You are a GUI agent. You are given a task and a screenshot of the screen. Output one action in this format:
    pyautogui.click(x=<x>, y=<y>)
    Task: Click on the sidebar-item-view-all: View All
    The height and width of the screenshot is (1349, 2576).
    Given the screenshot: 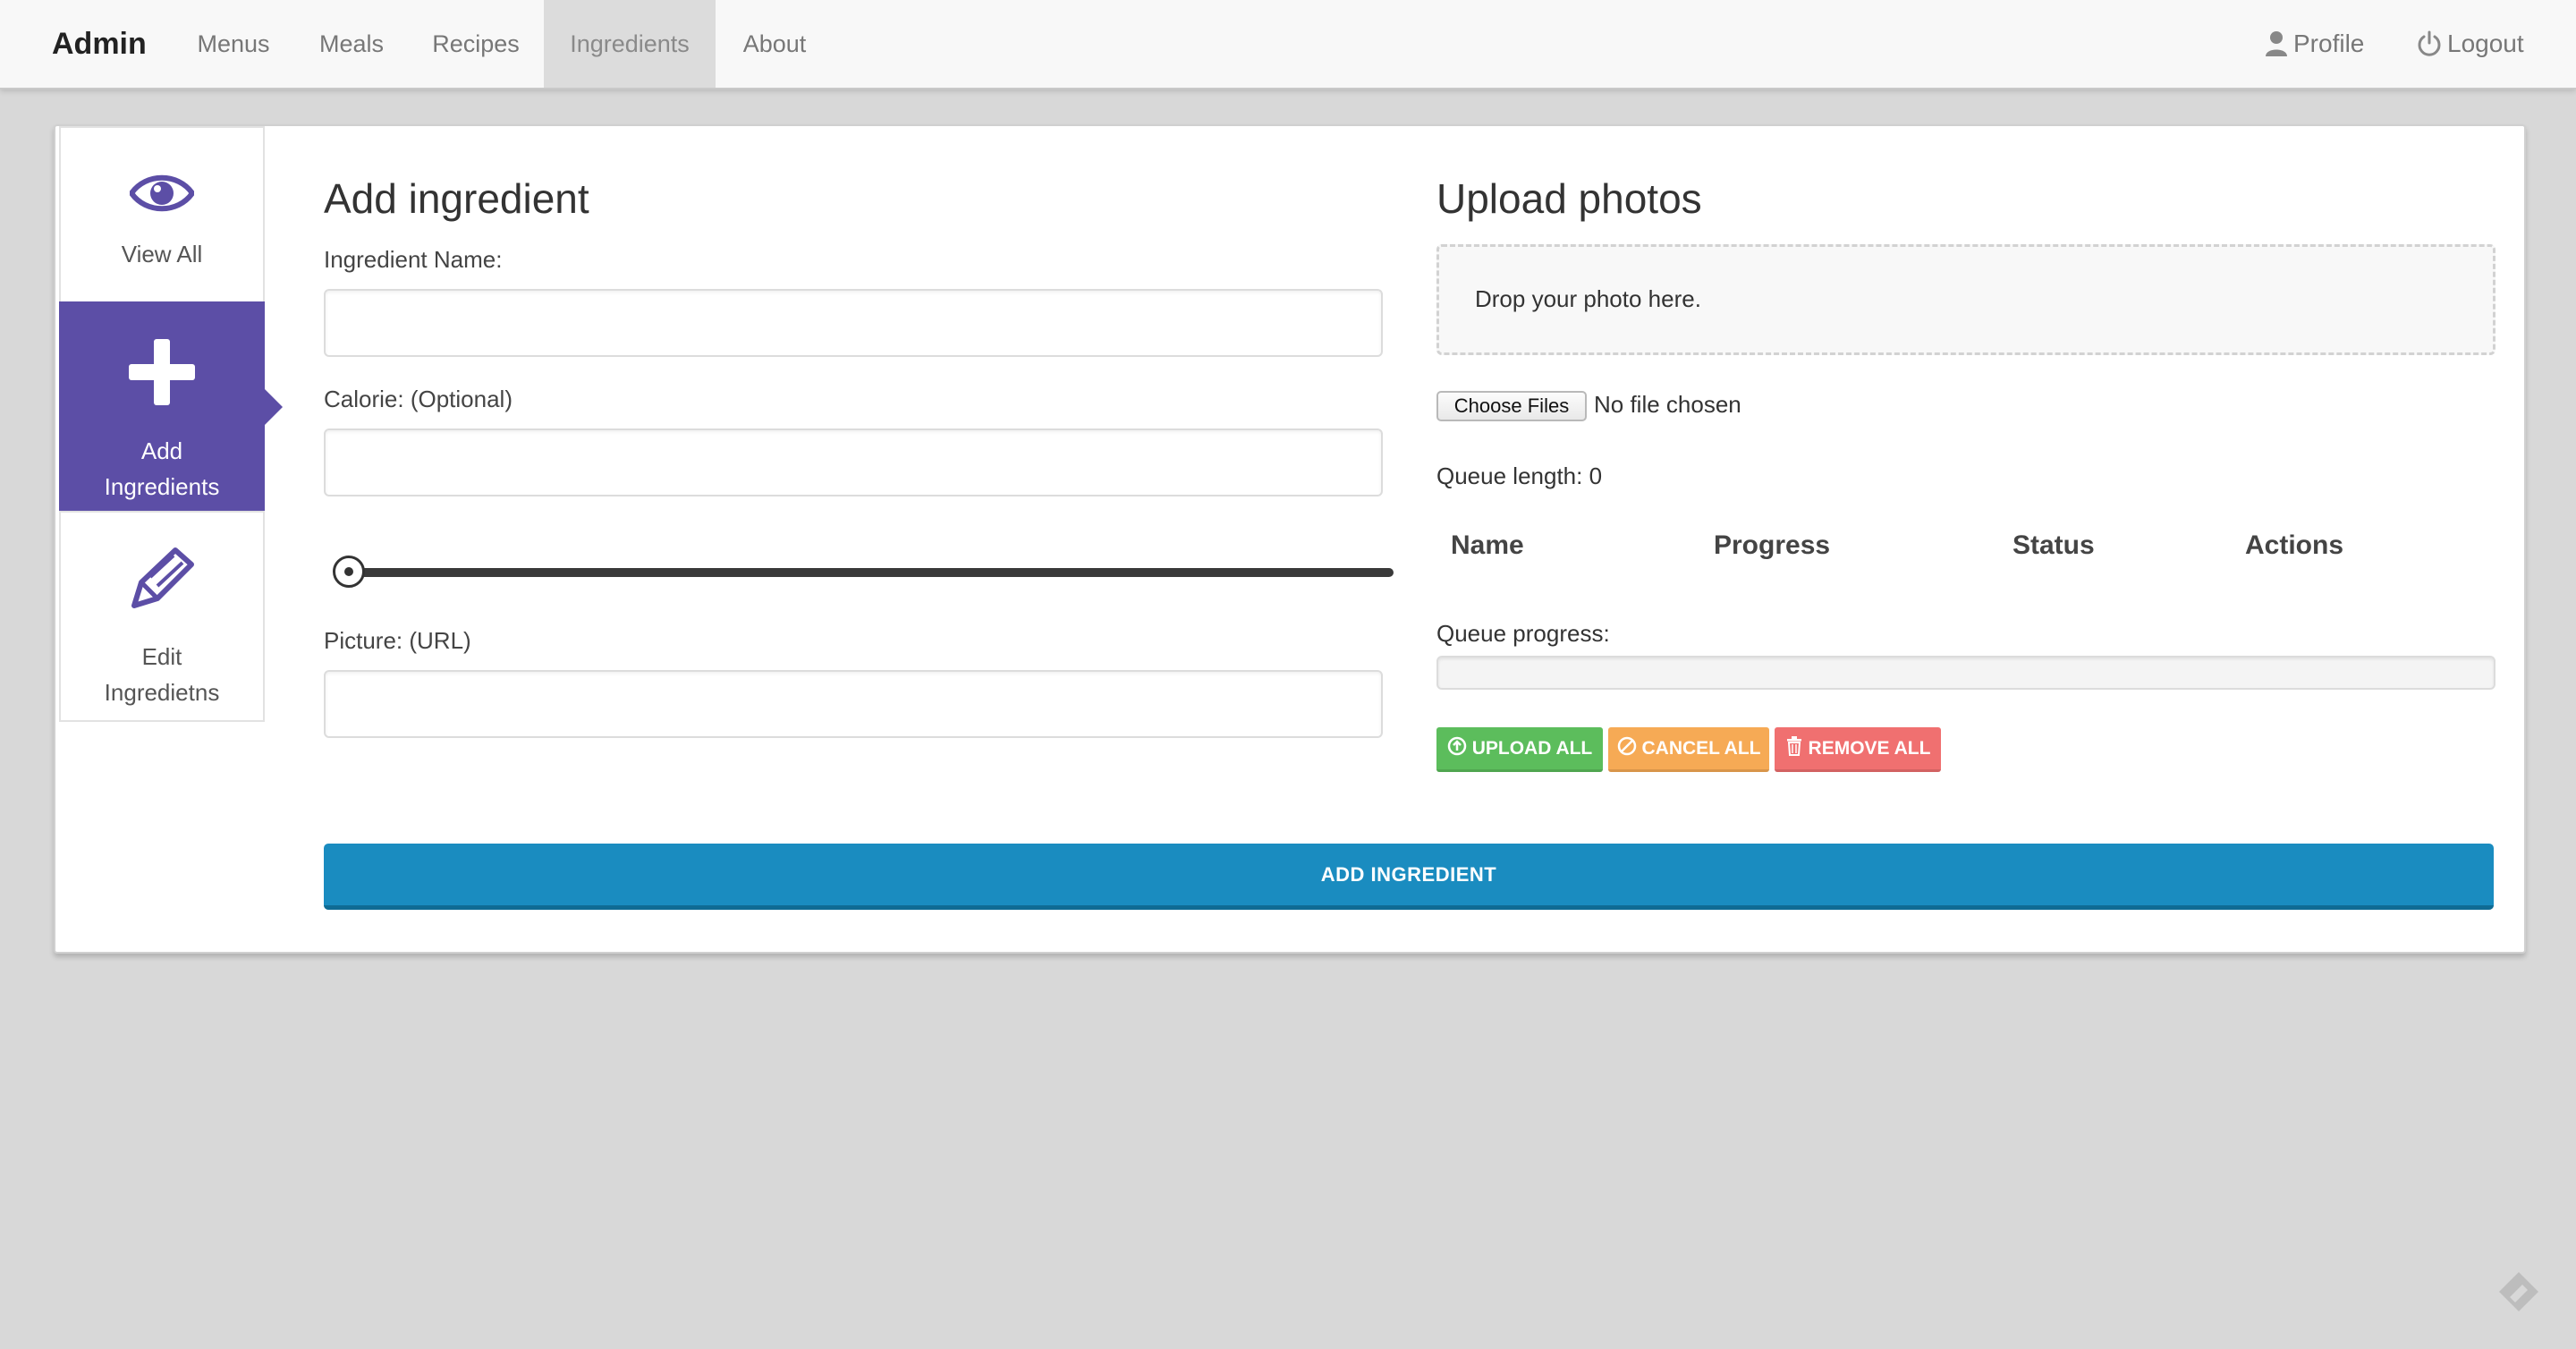 What is the action you would take?
    pyautogui.click(x=162, y=214)
    